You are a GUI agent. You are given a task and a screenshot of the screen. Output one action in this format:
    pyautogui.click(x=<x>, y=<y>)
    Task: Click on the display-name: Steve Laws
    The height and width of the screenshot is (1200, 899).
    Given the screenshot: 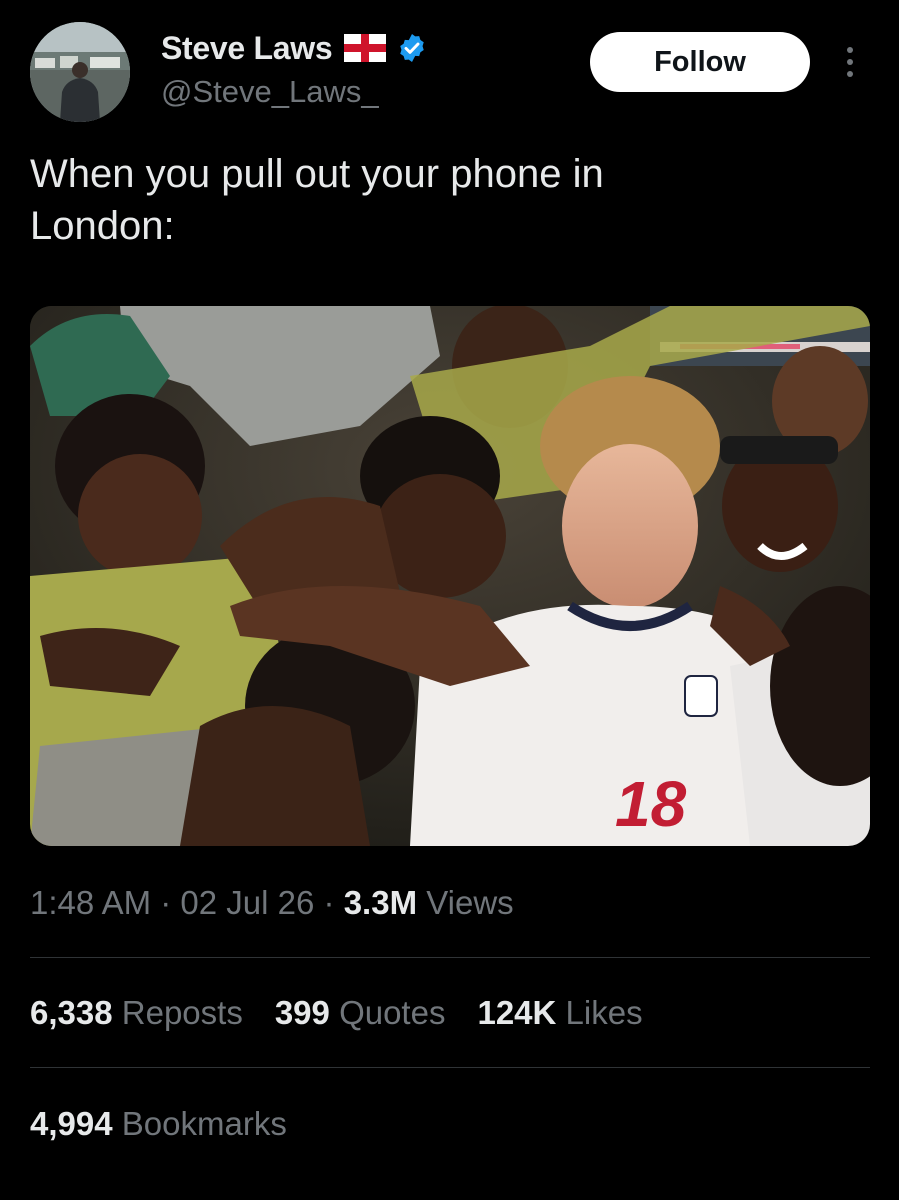 What is the action you would take?
    pyautogui.click(x=247, y=48)
    